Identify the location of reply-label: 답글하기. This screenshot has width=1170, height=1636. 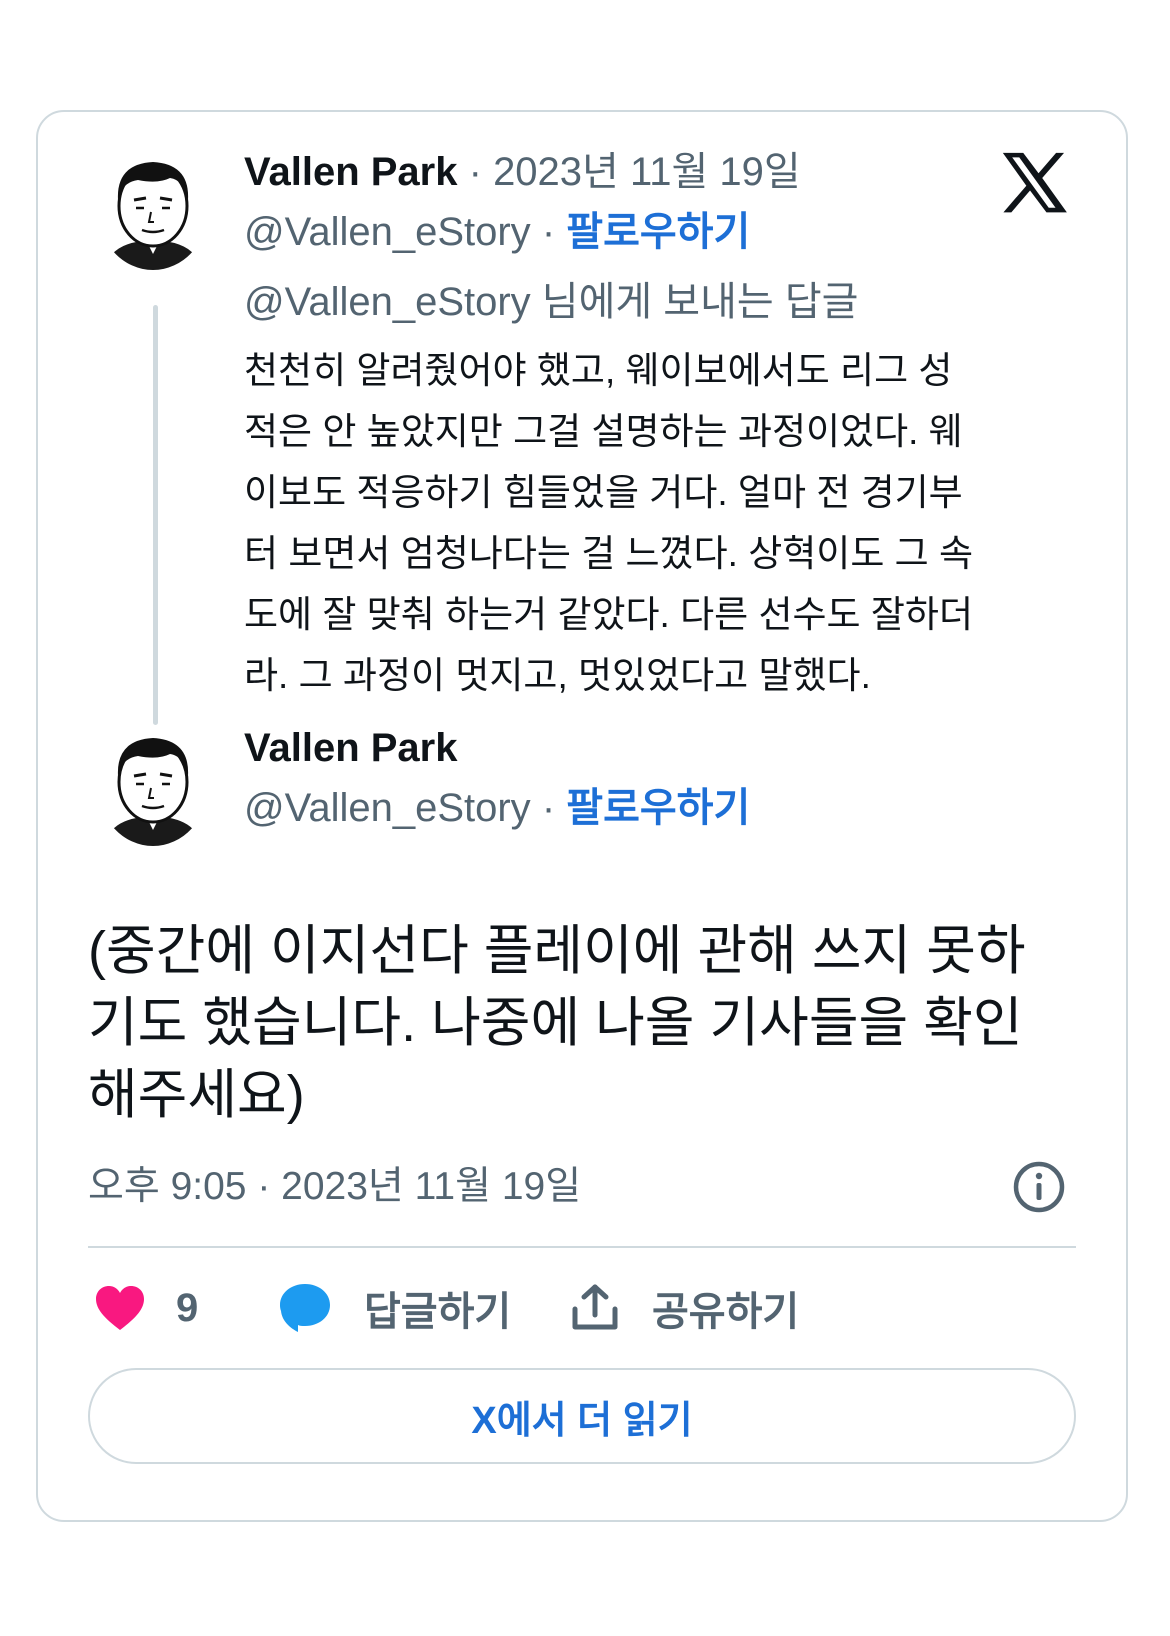
(438, 1312).